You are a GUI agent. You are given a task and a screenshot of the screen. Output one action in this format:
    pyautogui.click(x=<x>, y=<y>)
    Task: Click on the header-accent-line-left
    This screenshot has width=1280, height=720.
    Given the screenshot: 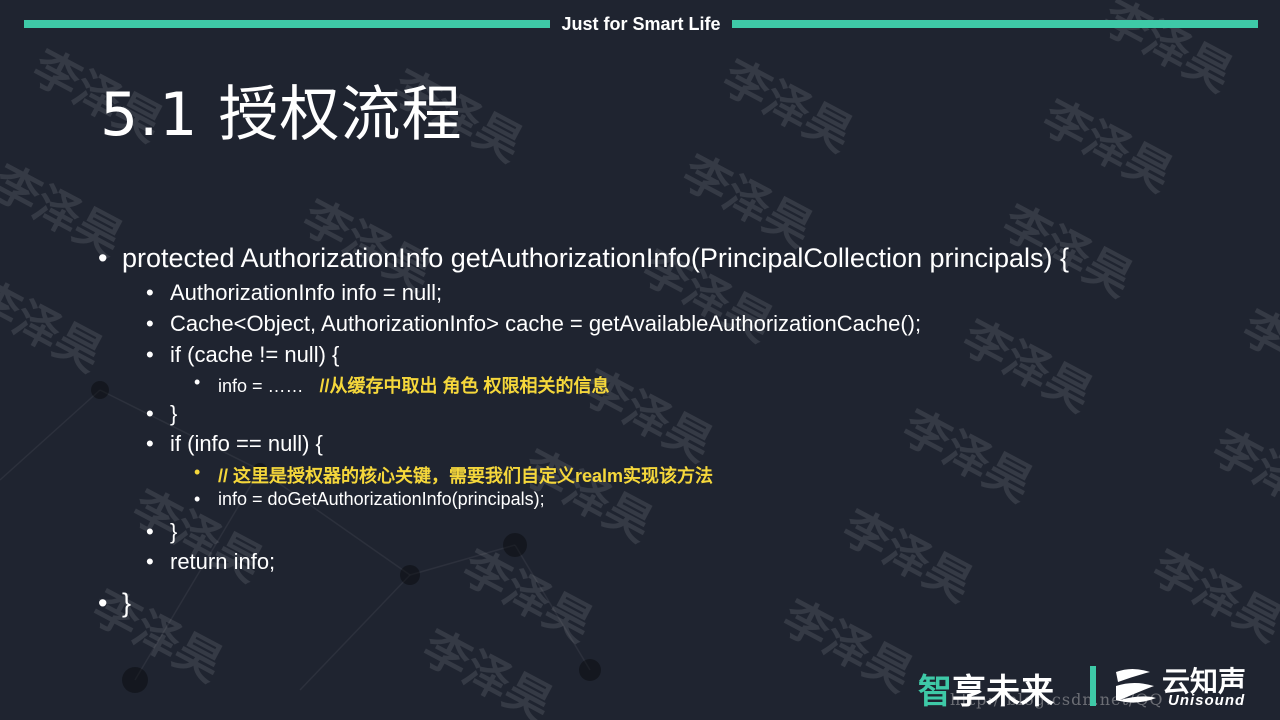 What is the action you would take?
    pyautogui.click(x=287, y=24)
    